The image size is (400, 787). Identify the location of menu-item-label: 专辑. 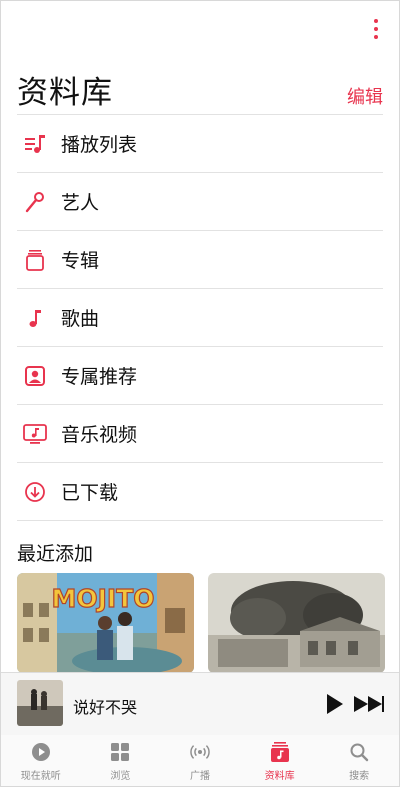
(80, 261).